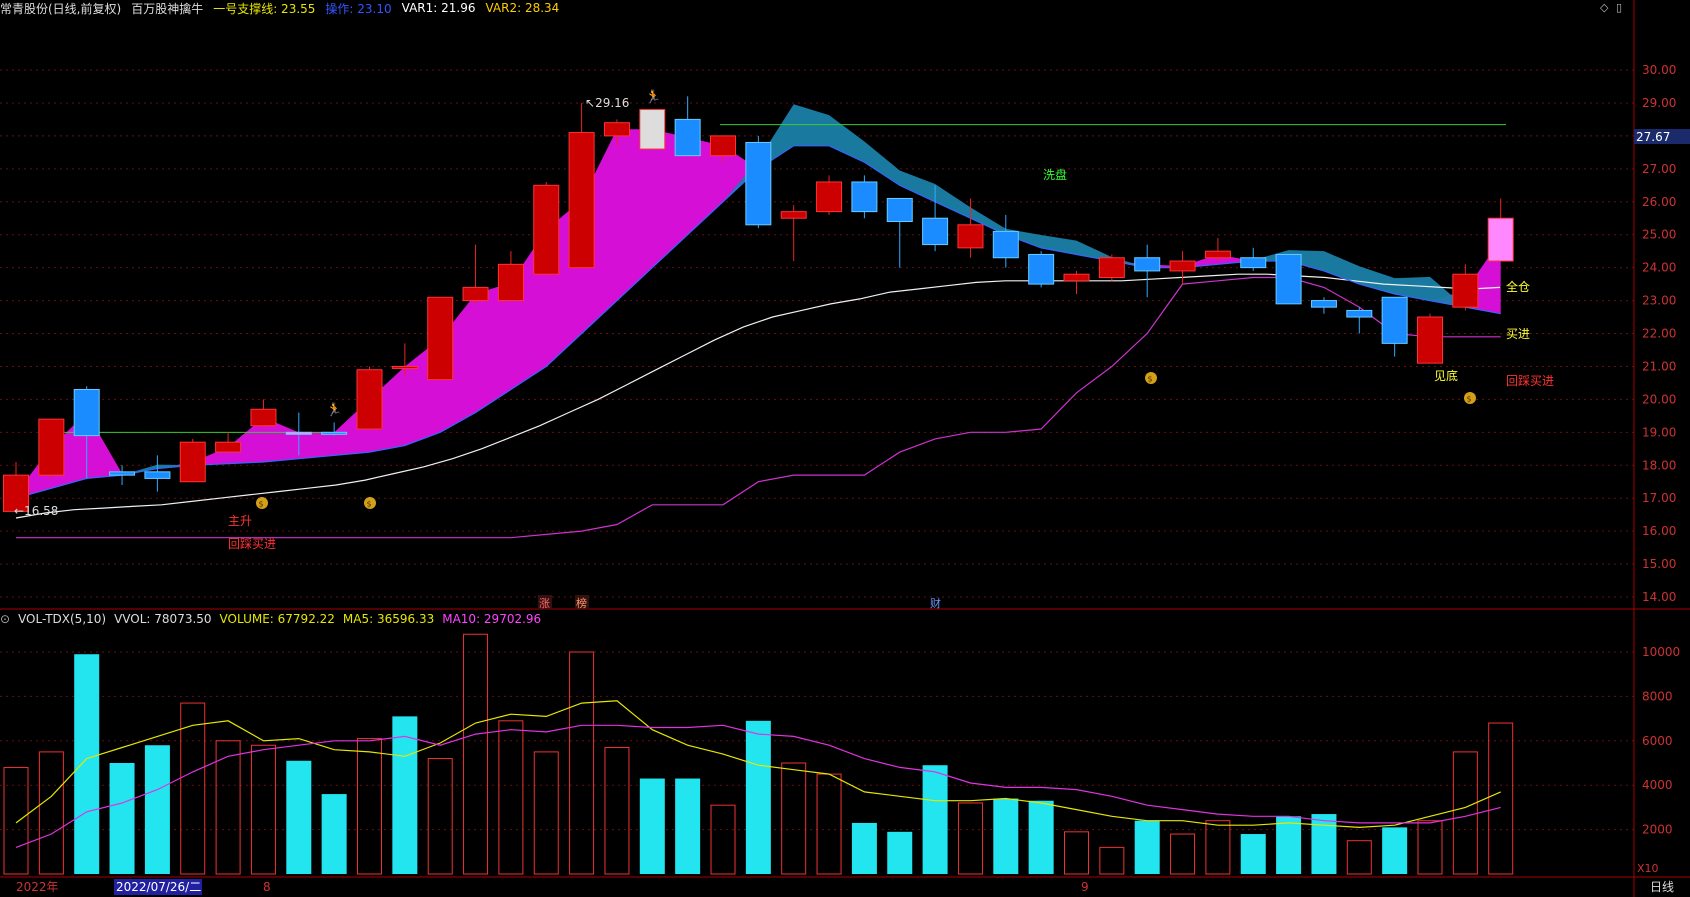  I want to click on min-price-label: ←16.58, so click(36, 511).